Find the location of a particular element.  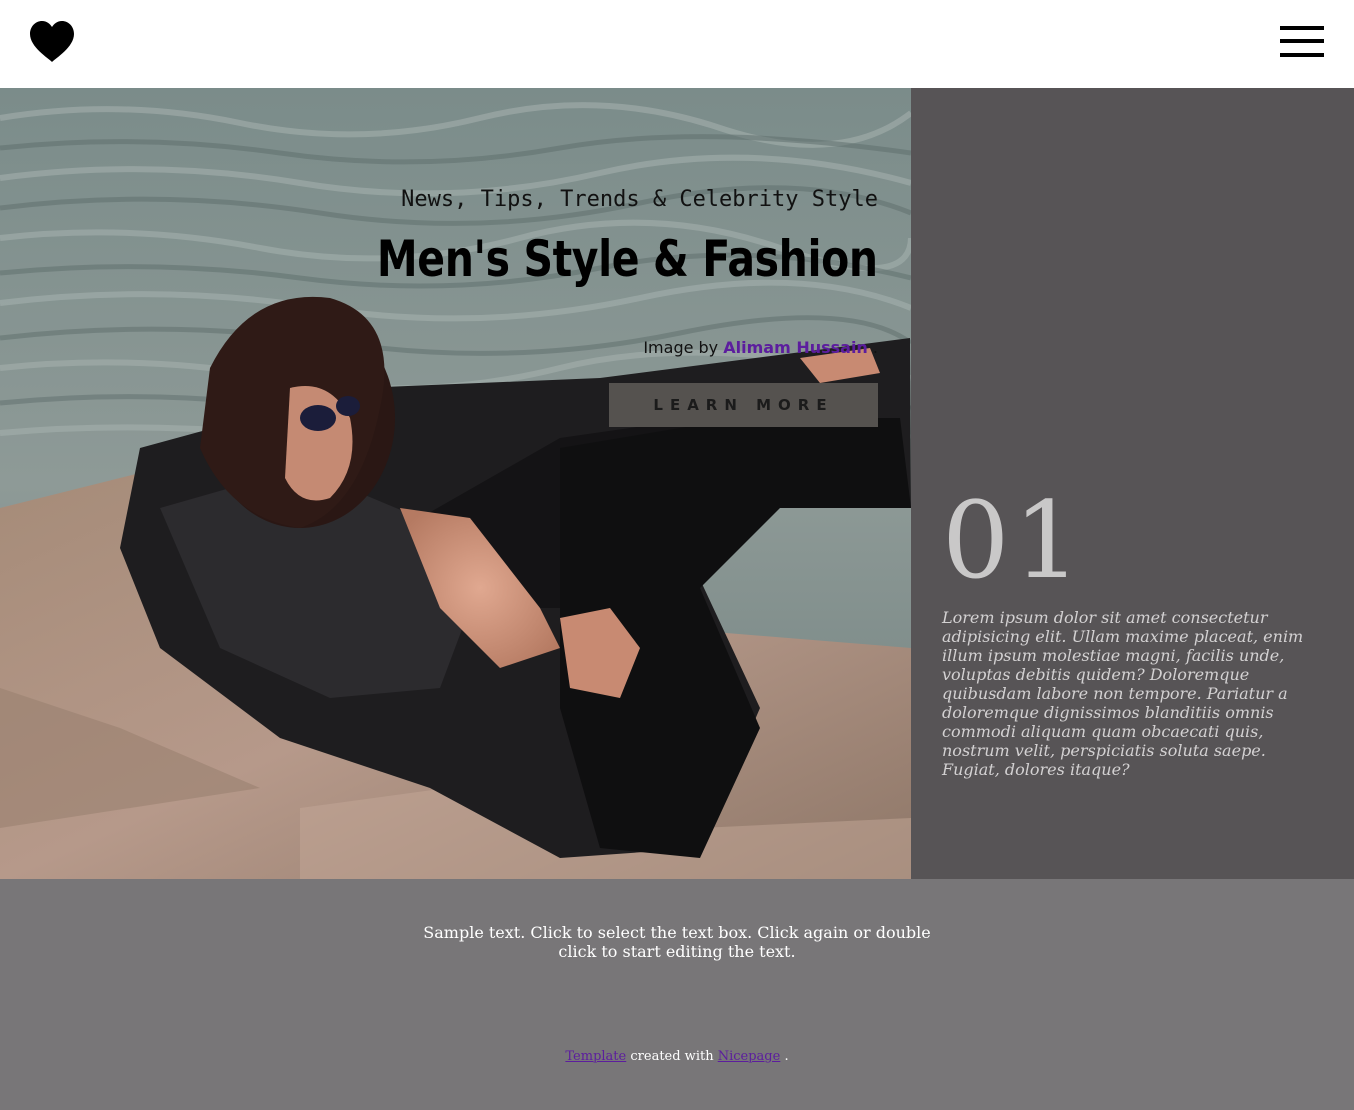

credit-prefix: Image by is located at coordinates (681, 347).